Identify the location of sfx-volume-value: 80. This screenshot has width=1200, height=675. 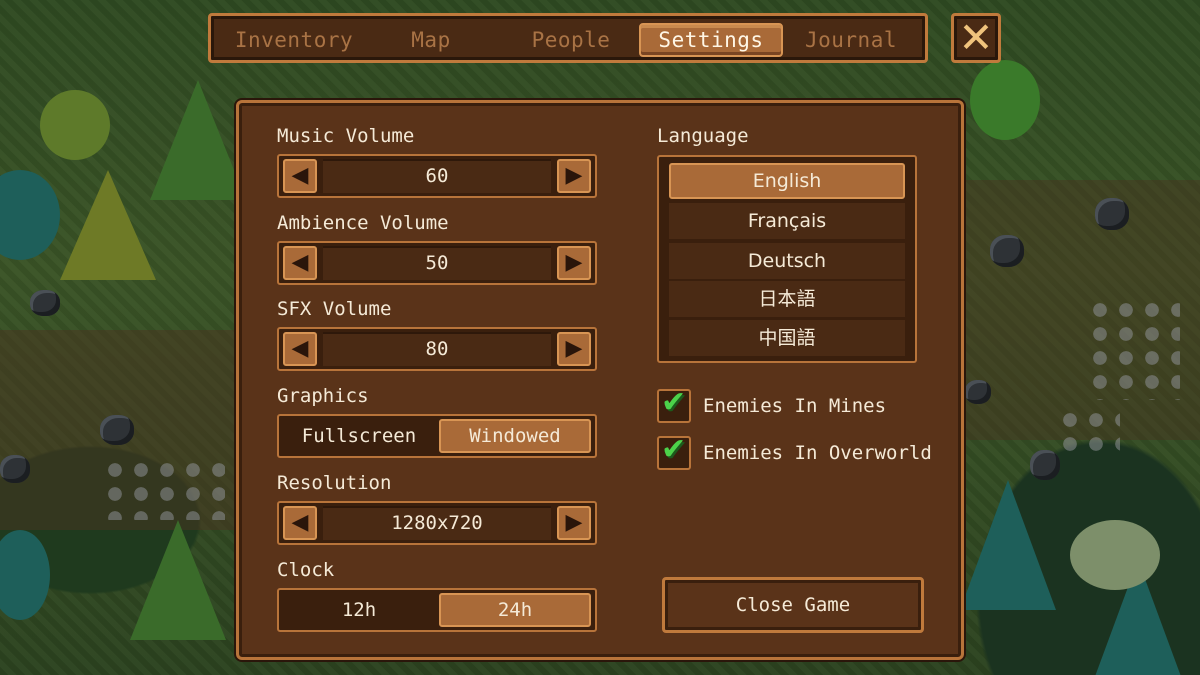
(437, 349).